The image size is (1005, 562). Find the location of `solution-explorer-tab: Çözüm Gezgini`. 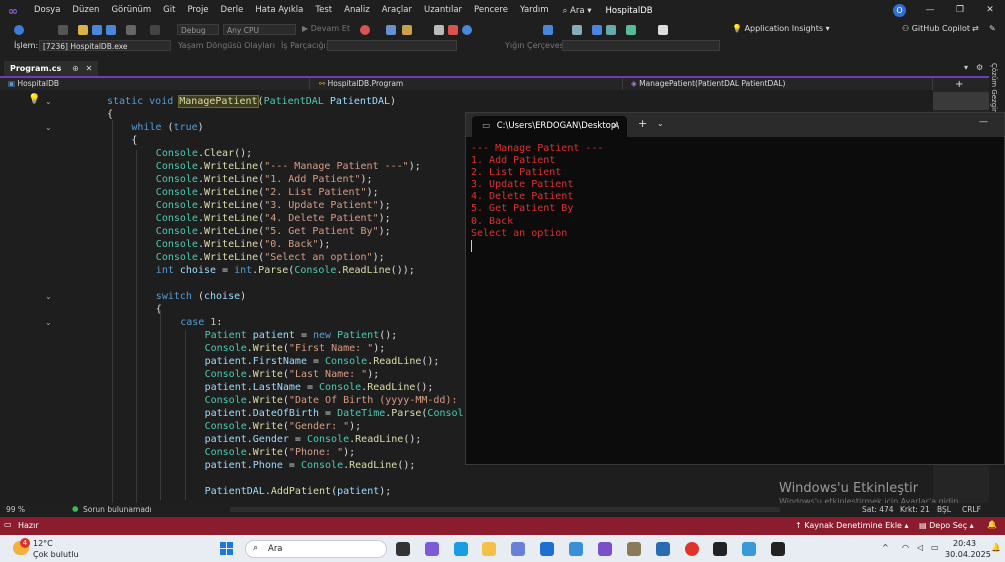

solution-explorer-tab: Çözüm Gezgini is located at coordinates (994, 89).